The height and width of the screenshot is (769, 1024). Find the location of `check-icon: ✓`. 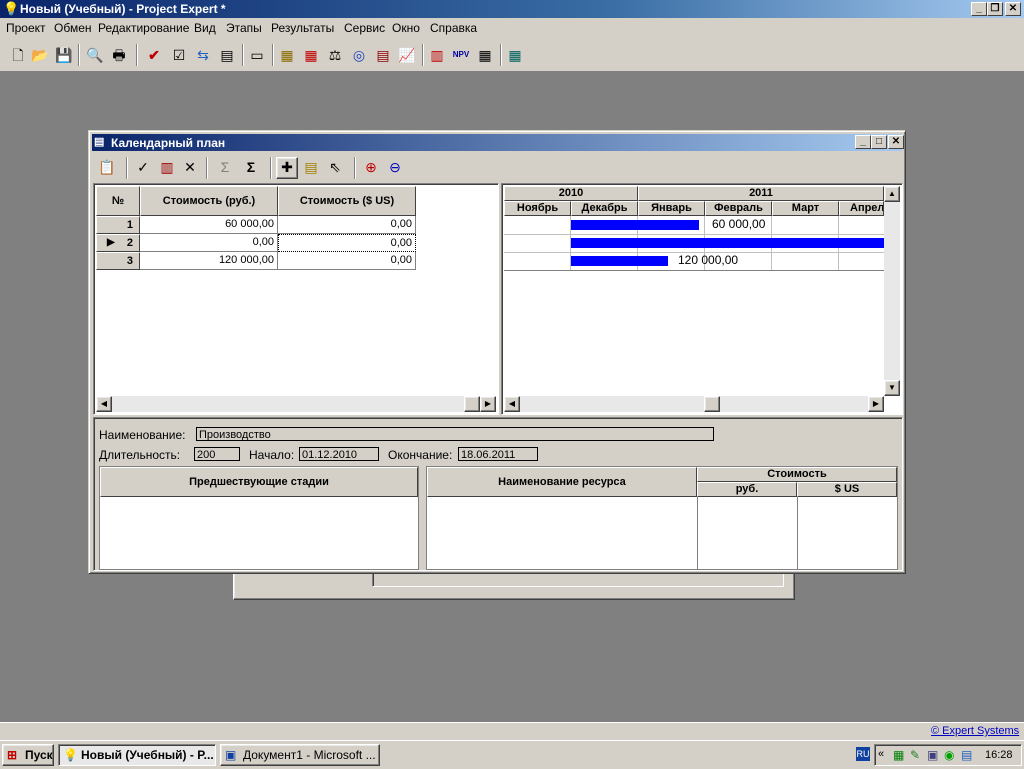

check-icon: ✓ is located at coordinates (143, 167).